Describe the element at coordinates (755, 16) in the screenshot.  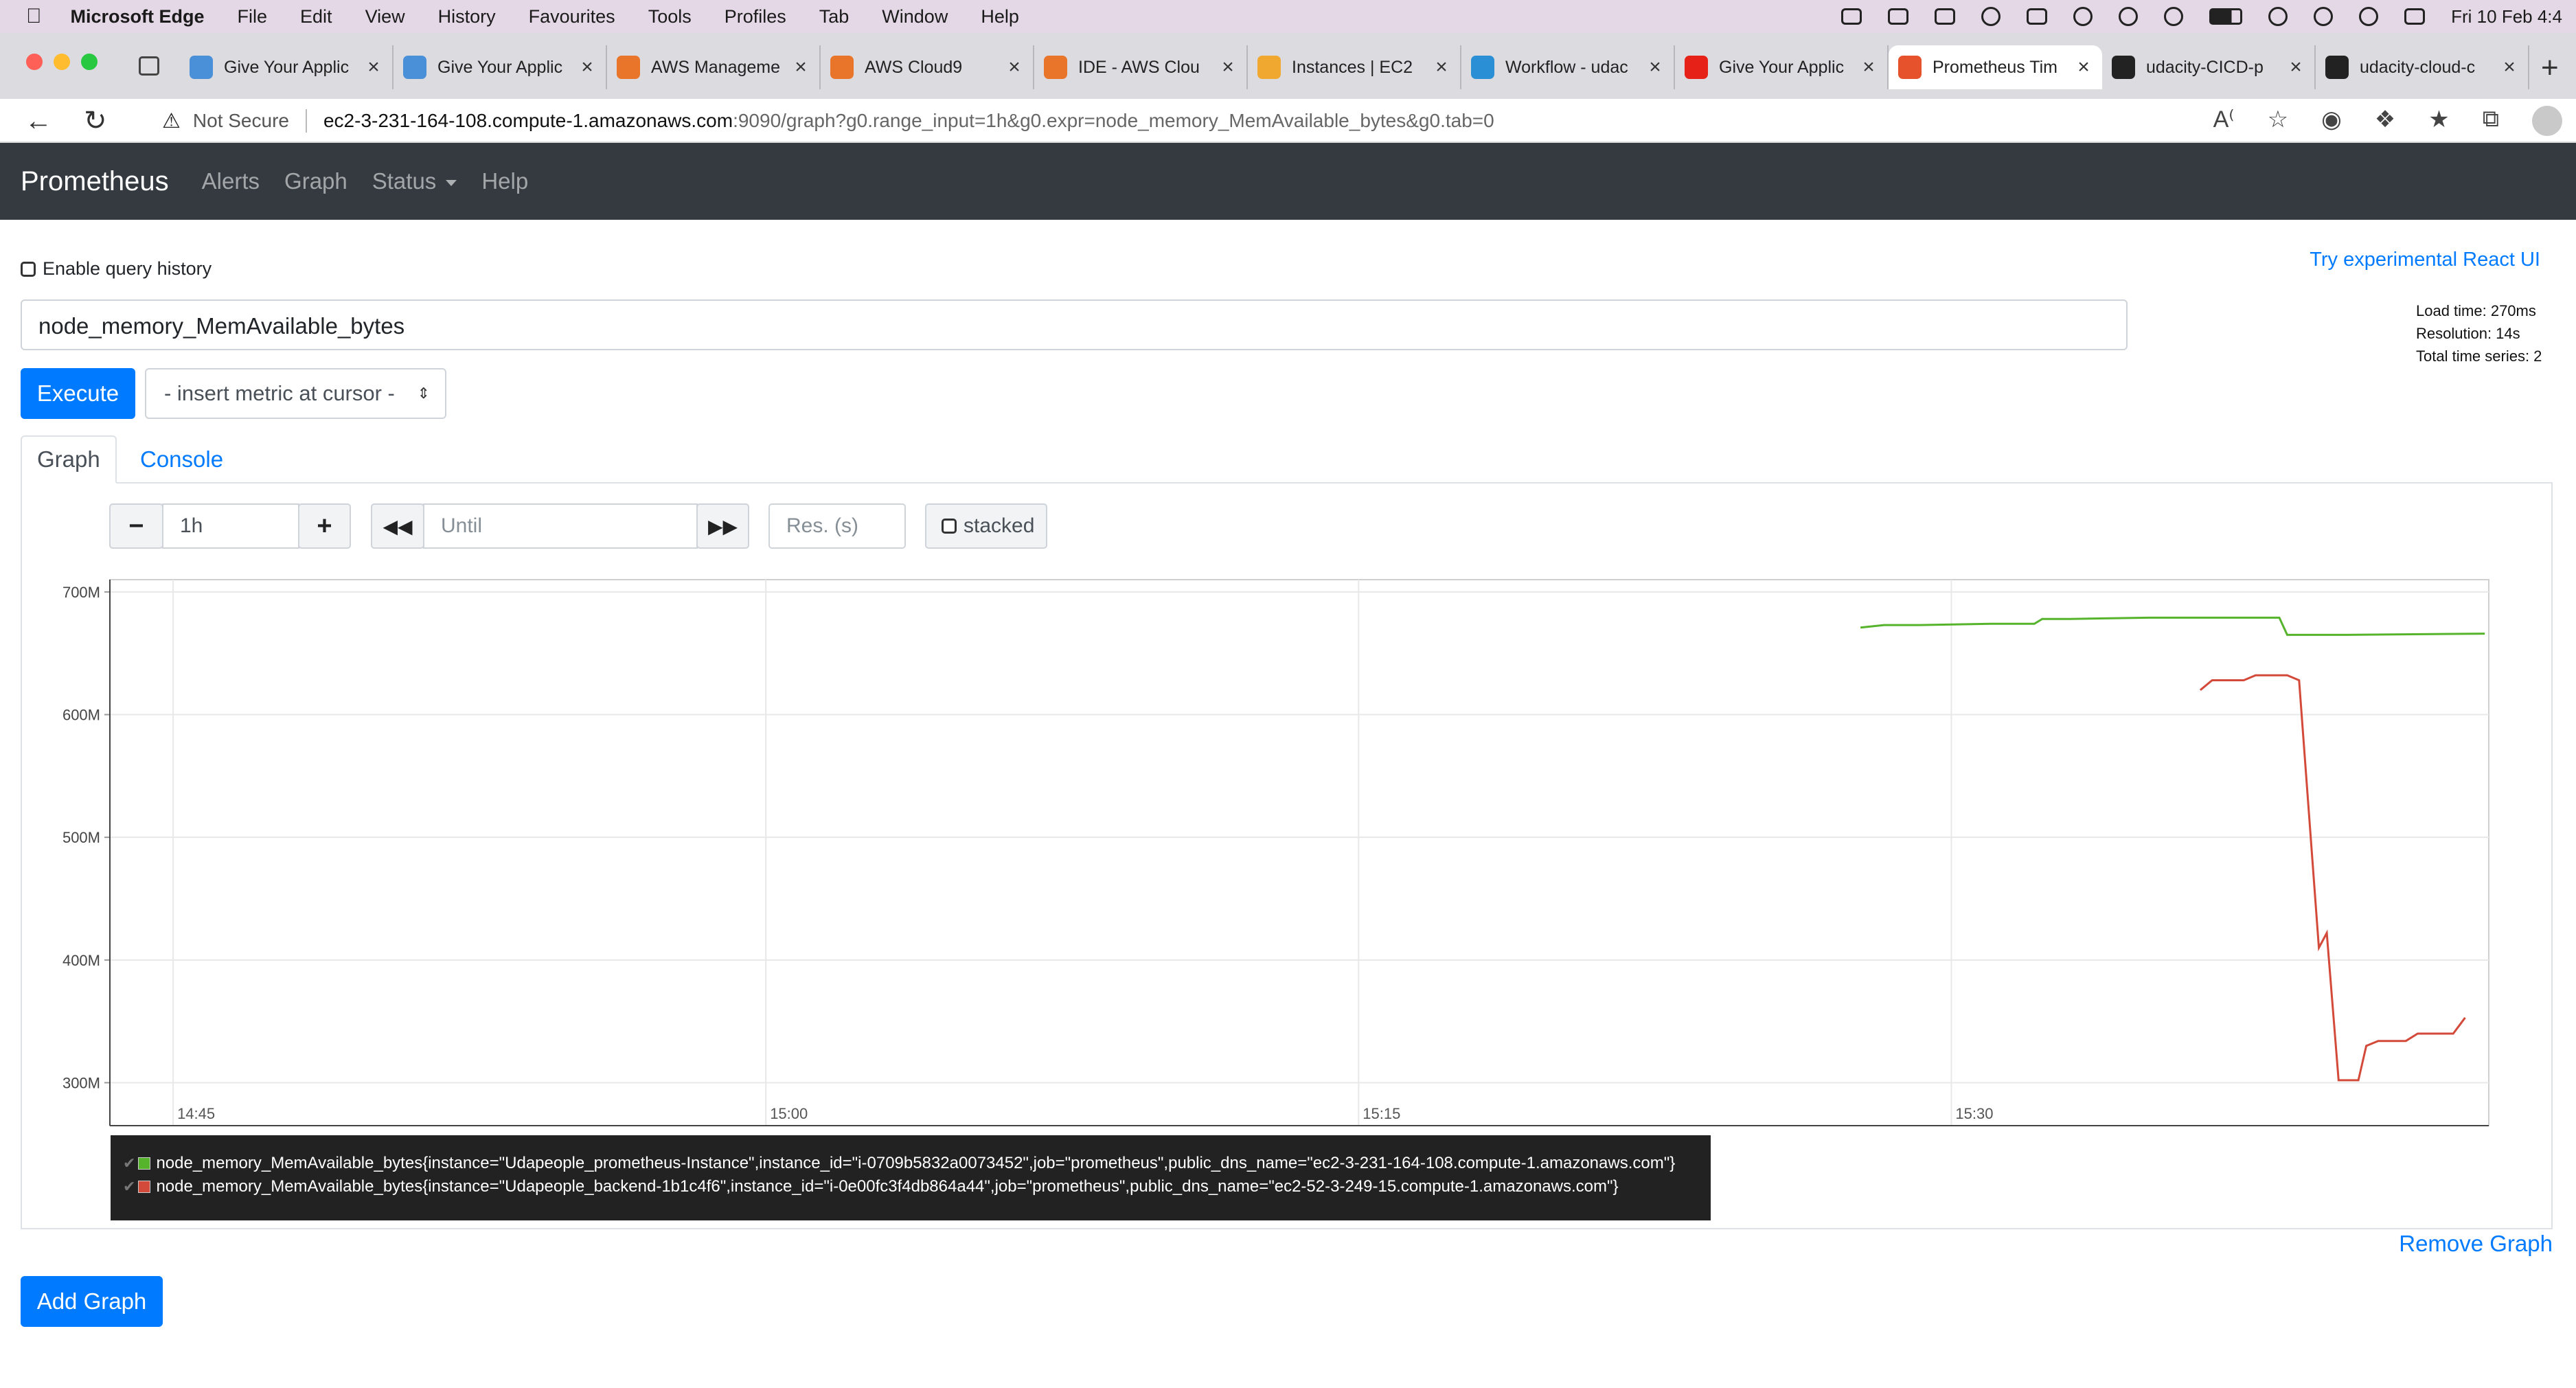
I see `menu-profiles: Profiles` at that location.